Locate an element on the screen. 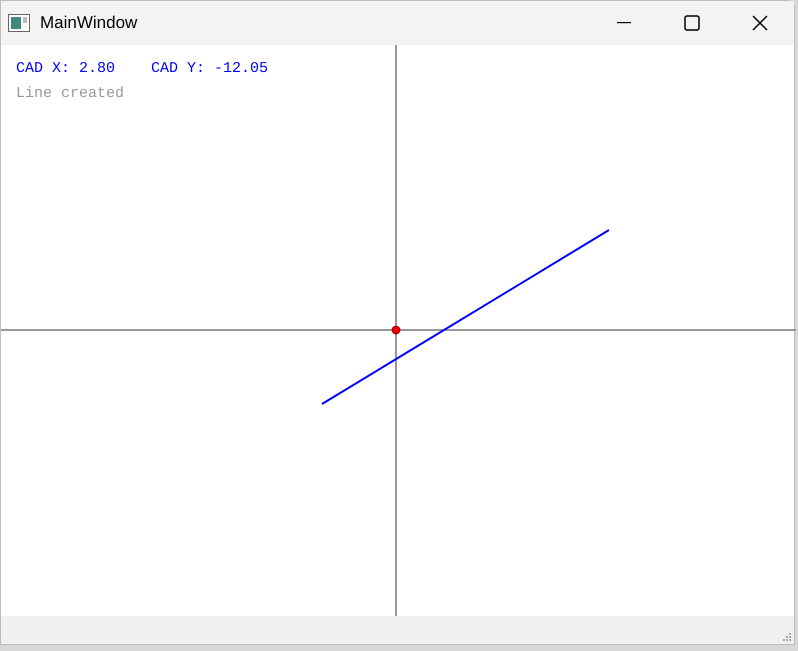  window-icon is located at coordinates (19, 23).